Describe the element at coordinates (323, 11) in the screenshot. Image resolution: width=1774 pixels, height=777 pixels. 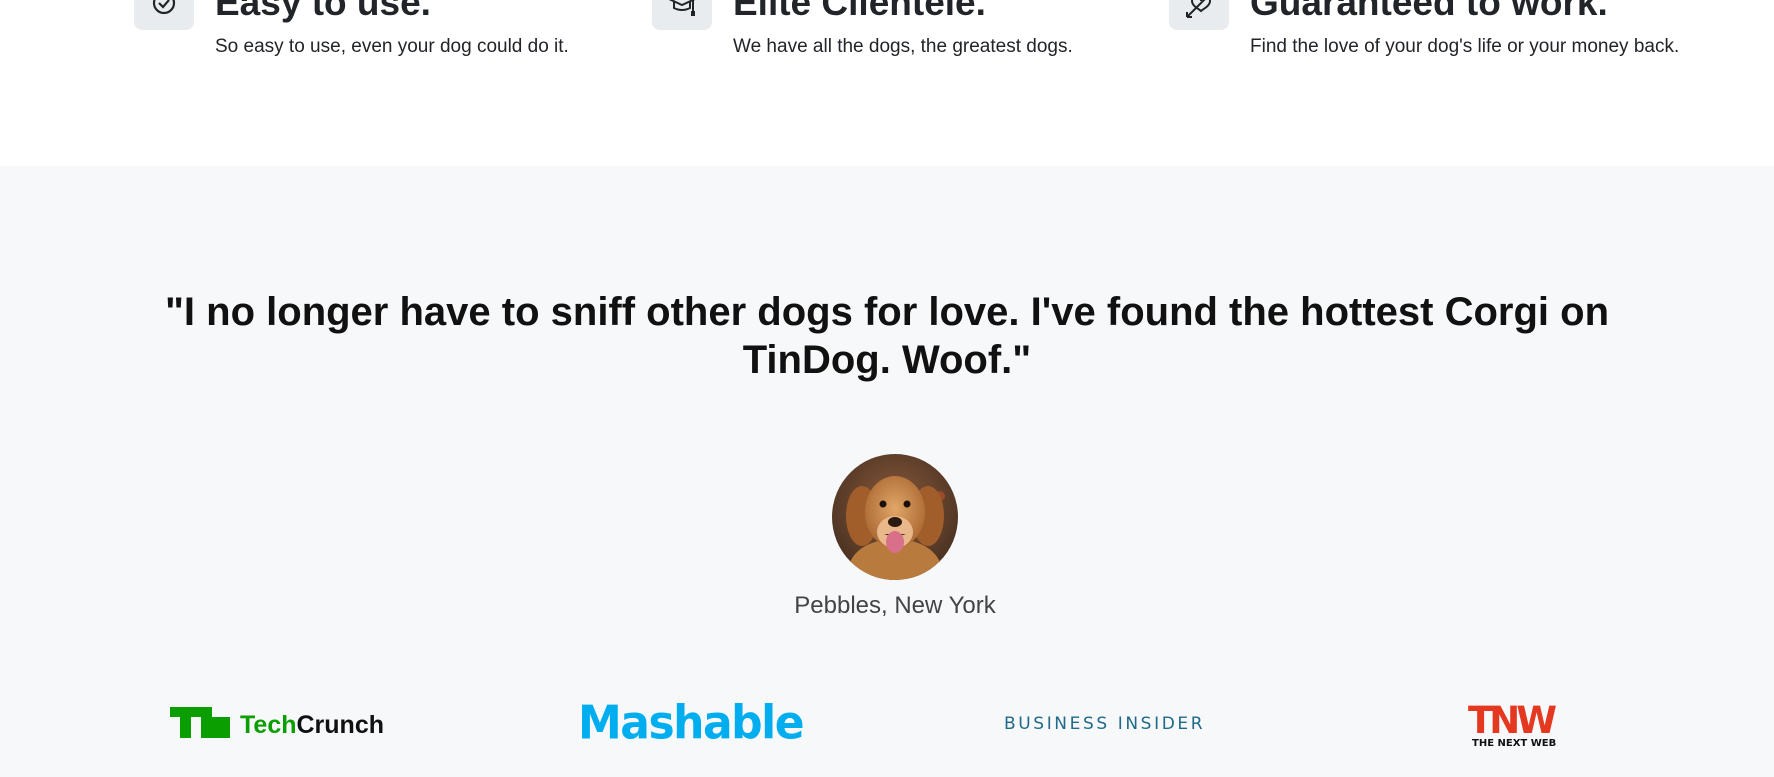
I see `feature-title: Easy to use.` at that location.